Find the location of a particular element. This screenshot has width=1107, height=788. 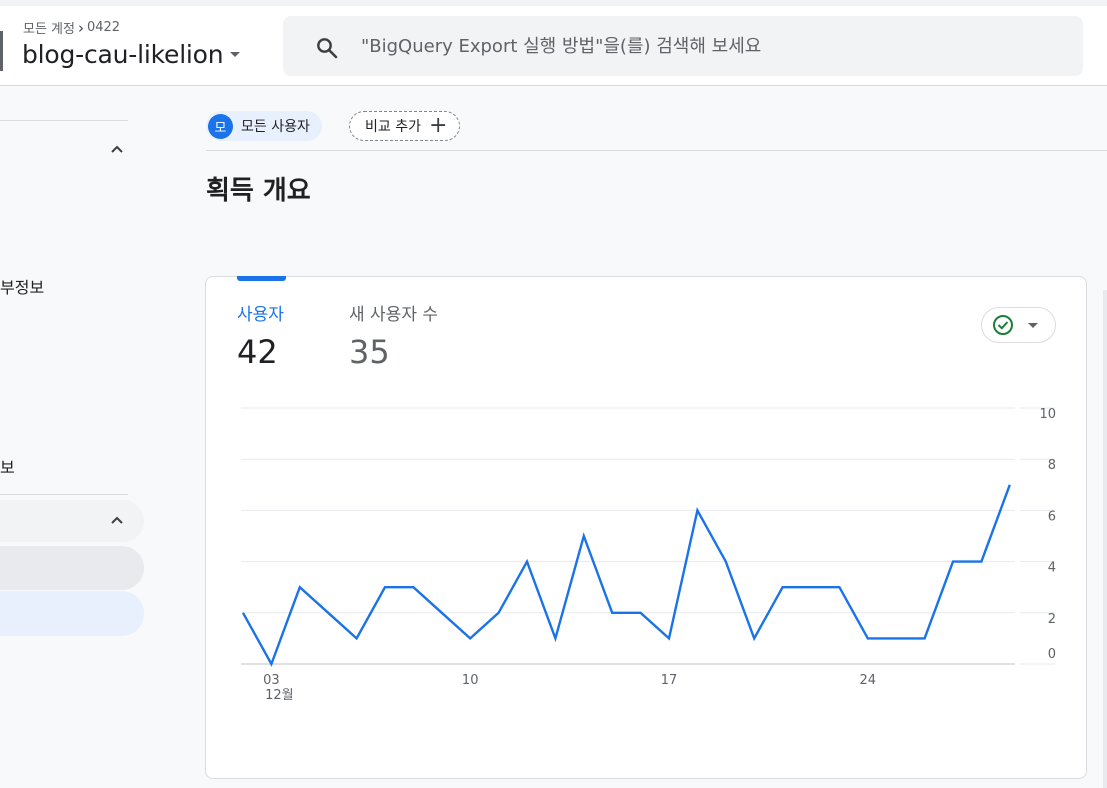

app-logo-edge is located at coordinates (1, 51).